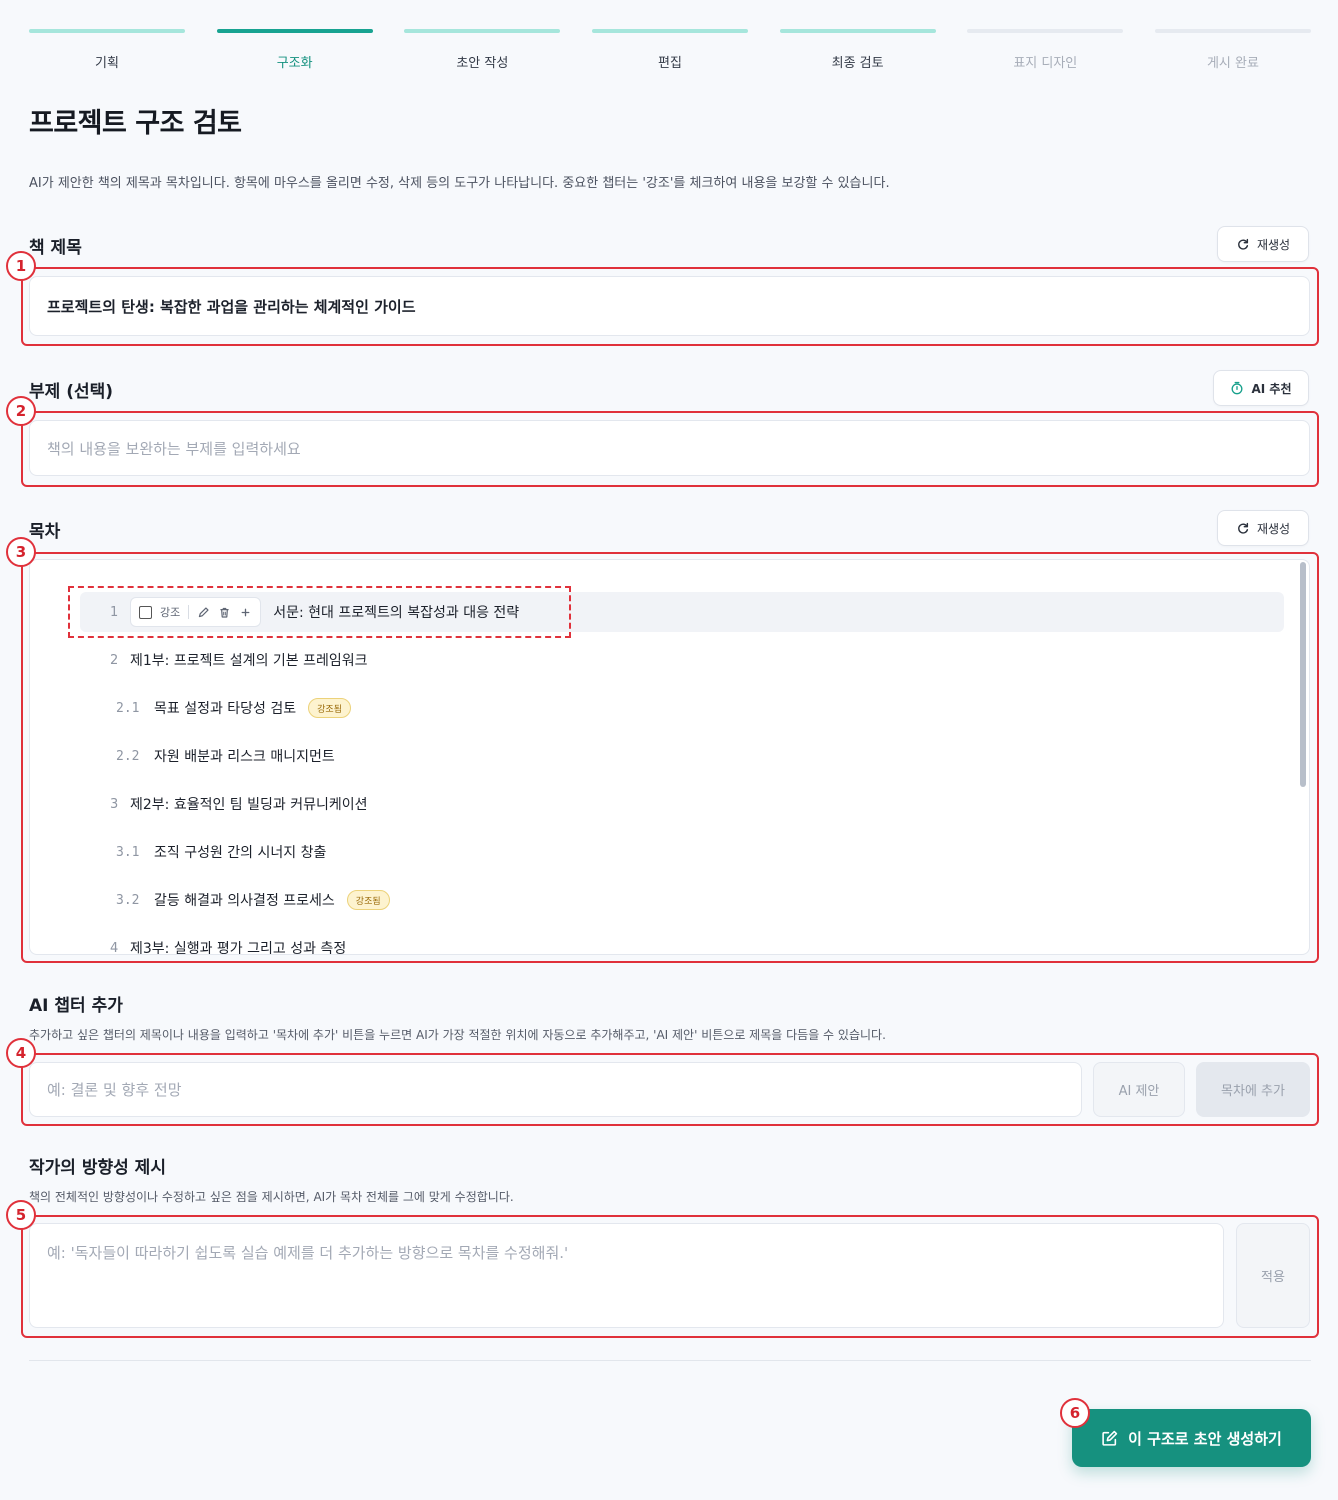 This screenshot has width=1338, height=1500. Describe the element at coordinates (114, 660) in the screenshot. I see `toc-item-number: 2` at that location.